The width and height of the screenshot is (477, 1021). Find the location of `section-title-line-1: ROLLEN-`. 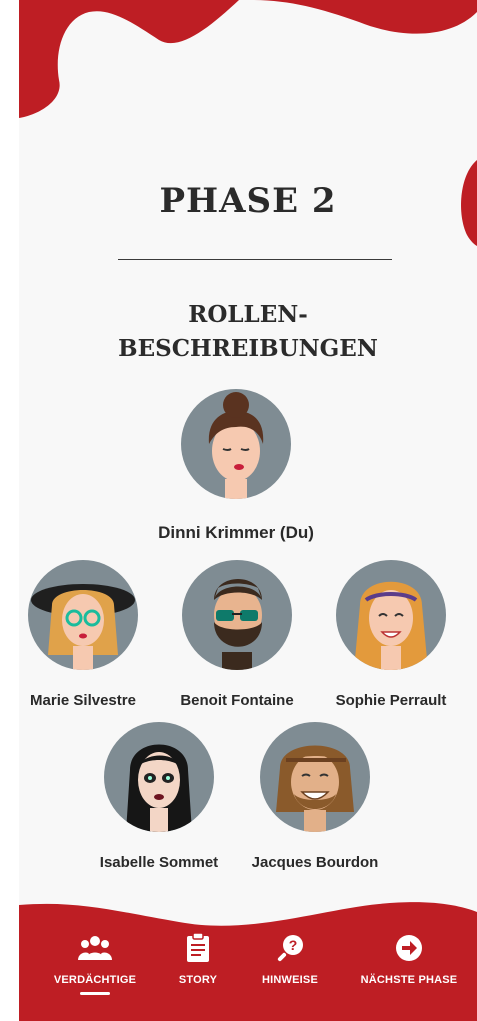

section-title-line-1: ROLLEN- is located at coordinates (248, 314).